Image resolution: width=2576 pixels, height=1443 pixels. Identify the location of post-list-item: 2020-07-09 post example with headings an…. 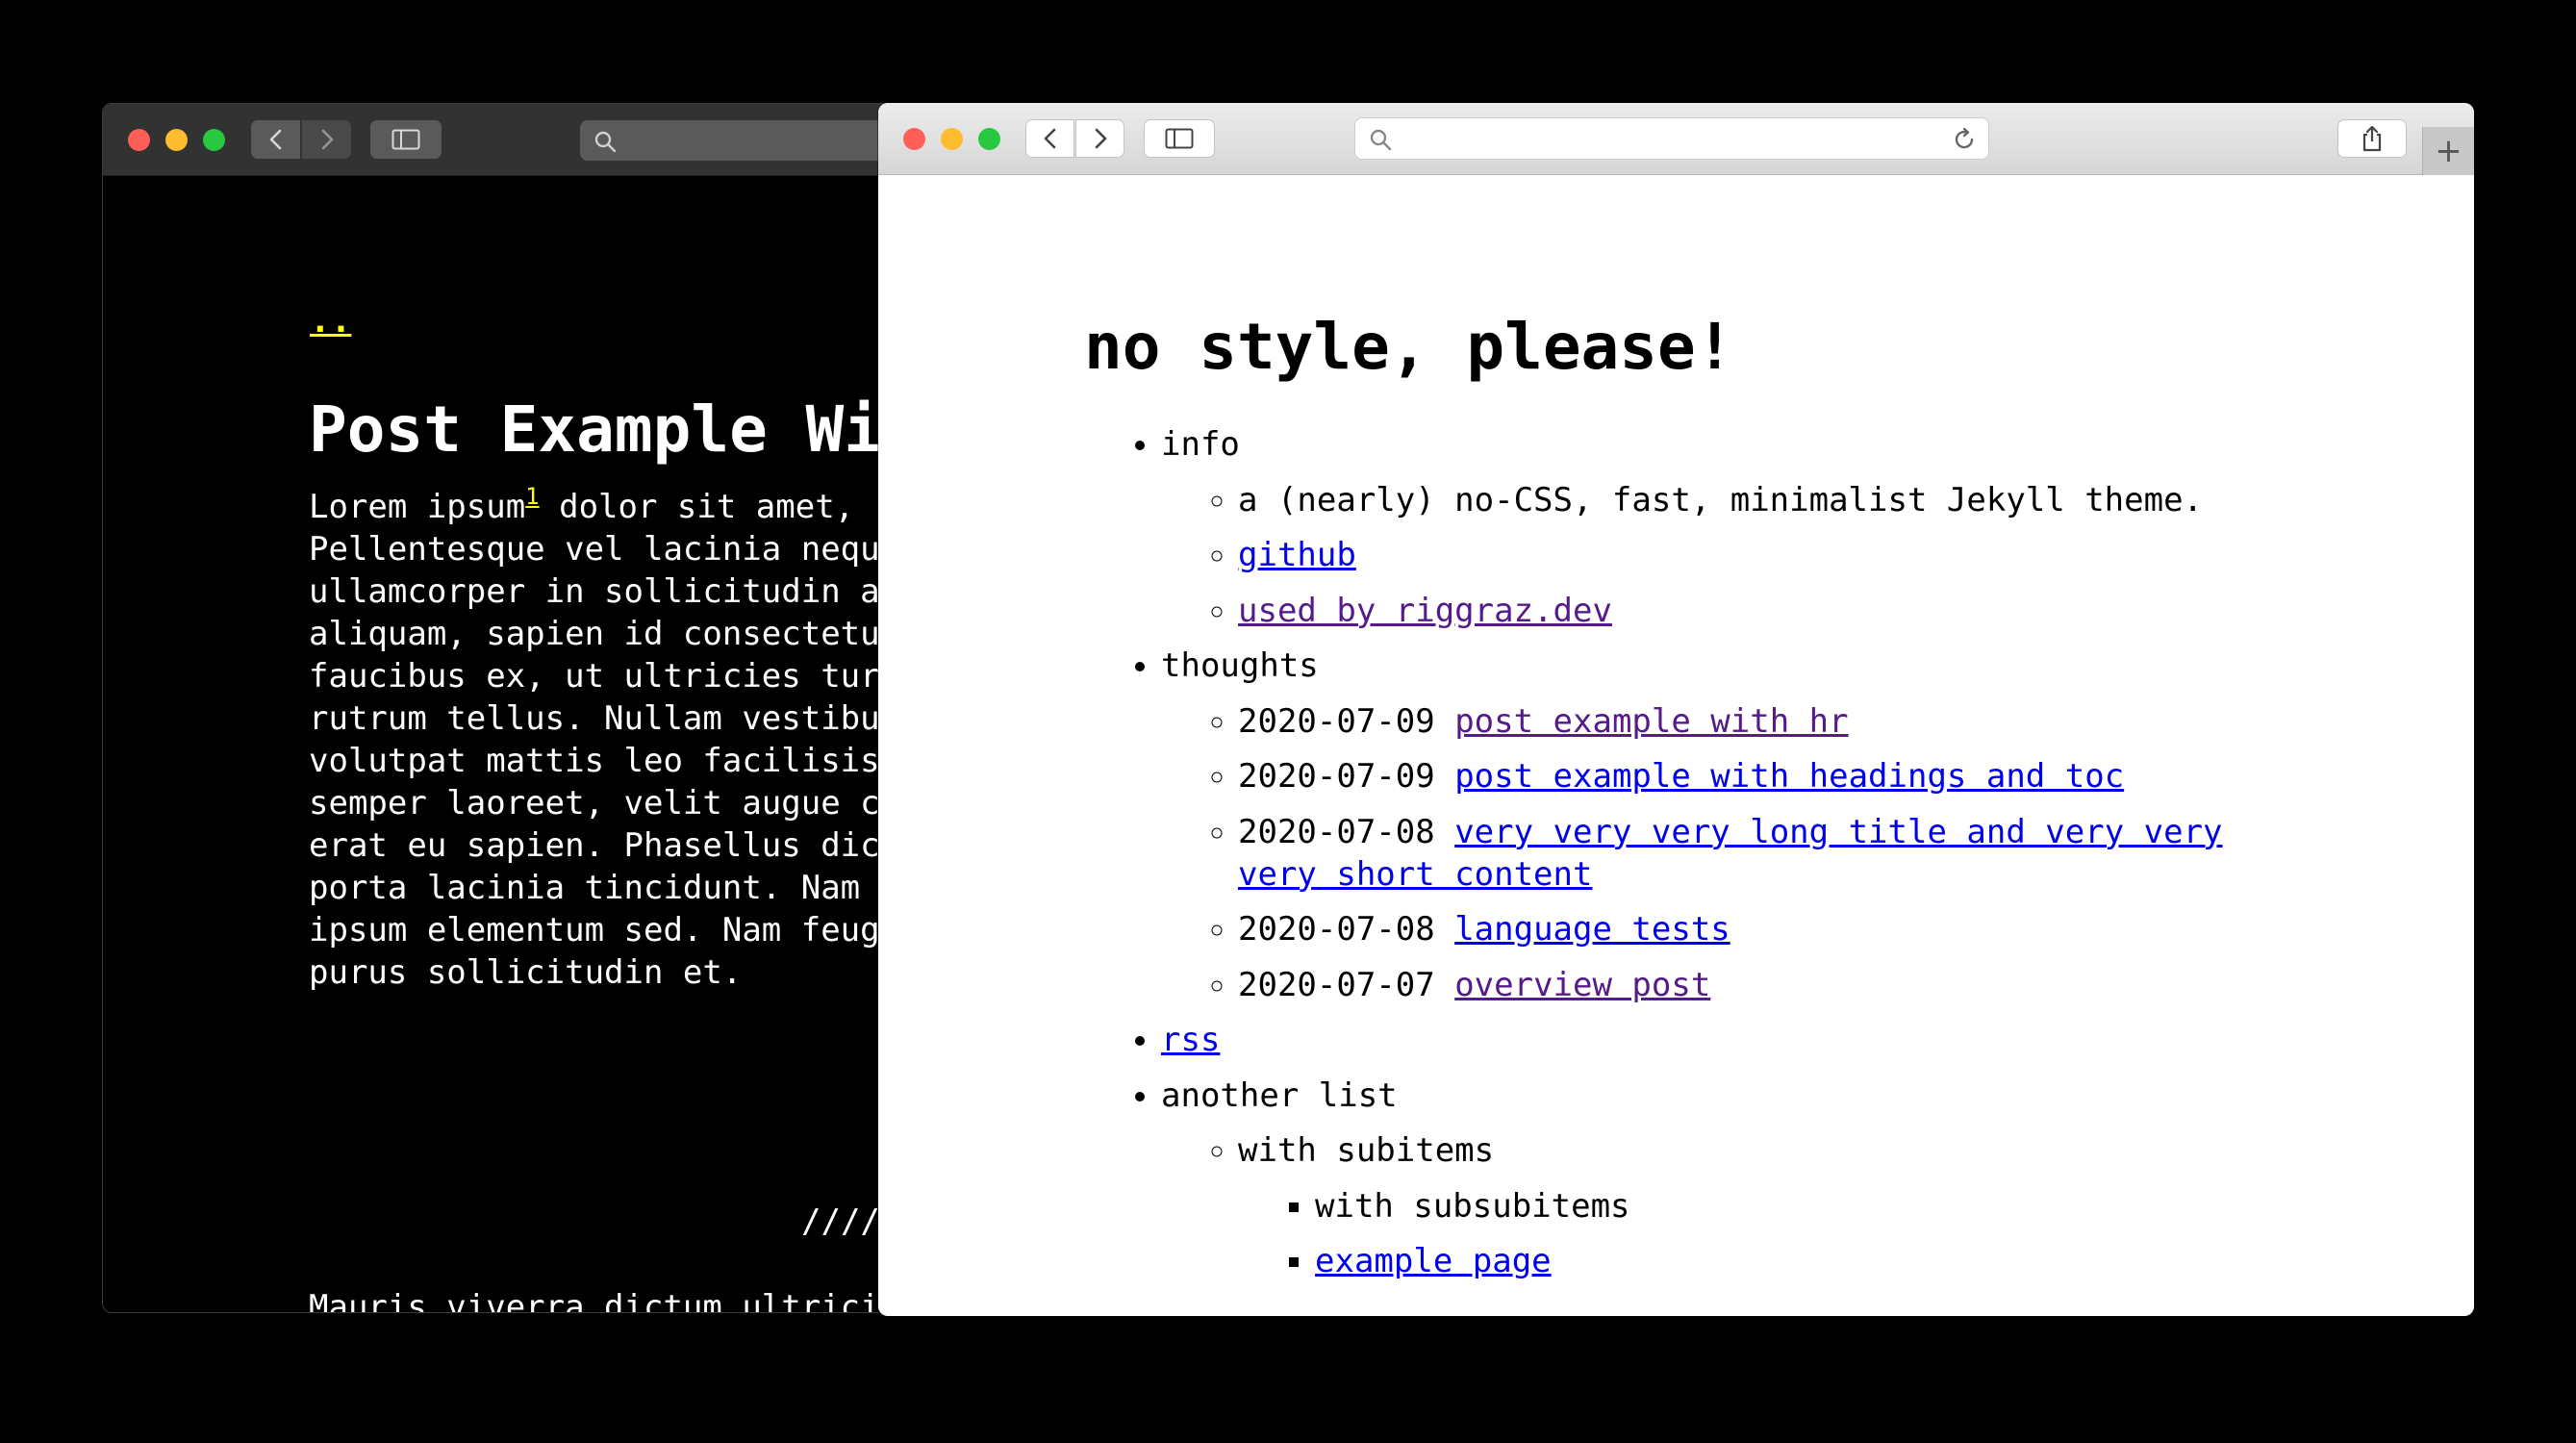
(1777, 776).